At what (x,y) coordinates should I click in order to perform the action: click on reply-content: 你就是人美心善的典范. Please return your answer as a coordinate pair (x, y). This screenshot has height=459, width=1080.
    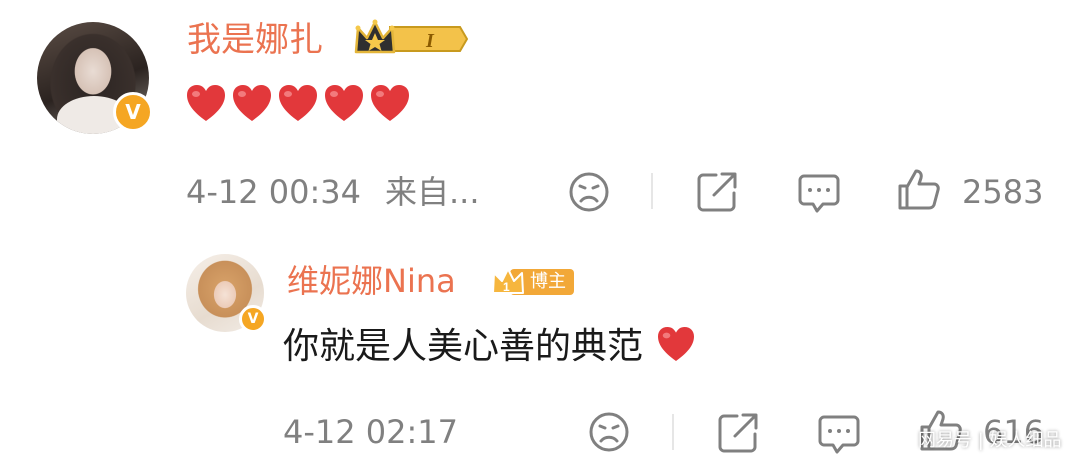
    Looking at the image, I should click on (489, 347).